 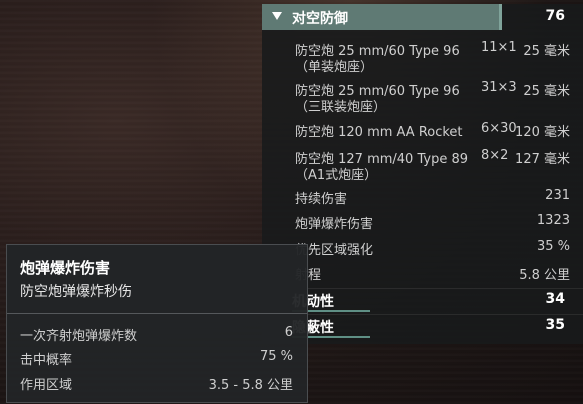 What do you see at coordinates (544, 275) in the screenshot?
I see `stat-value: 5.8 公里` at bounding box center [544, 275].